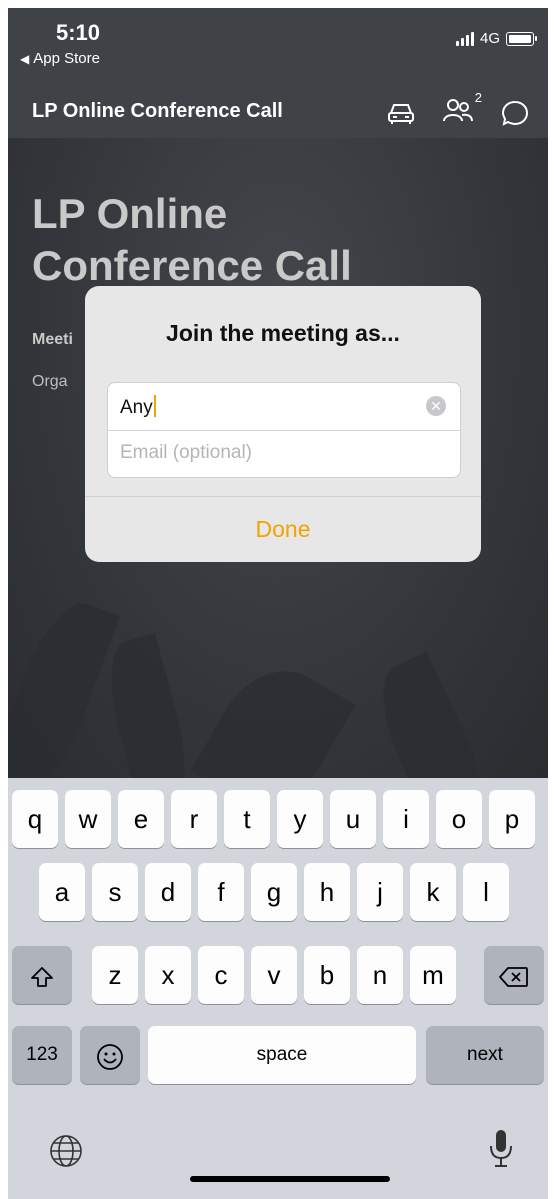 Image resolution: width=554 pixels, height=1199 pixels. Describe the element at coordinates (433, 892) in the screenshot. I see `key-k: k` at that location.